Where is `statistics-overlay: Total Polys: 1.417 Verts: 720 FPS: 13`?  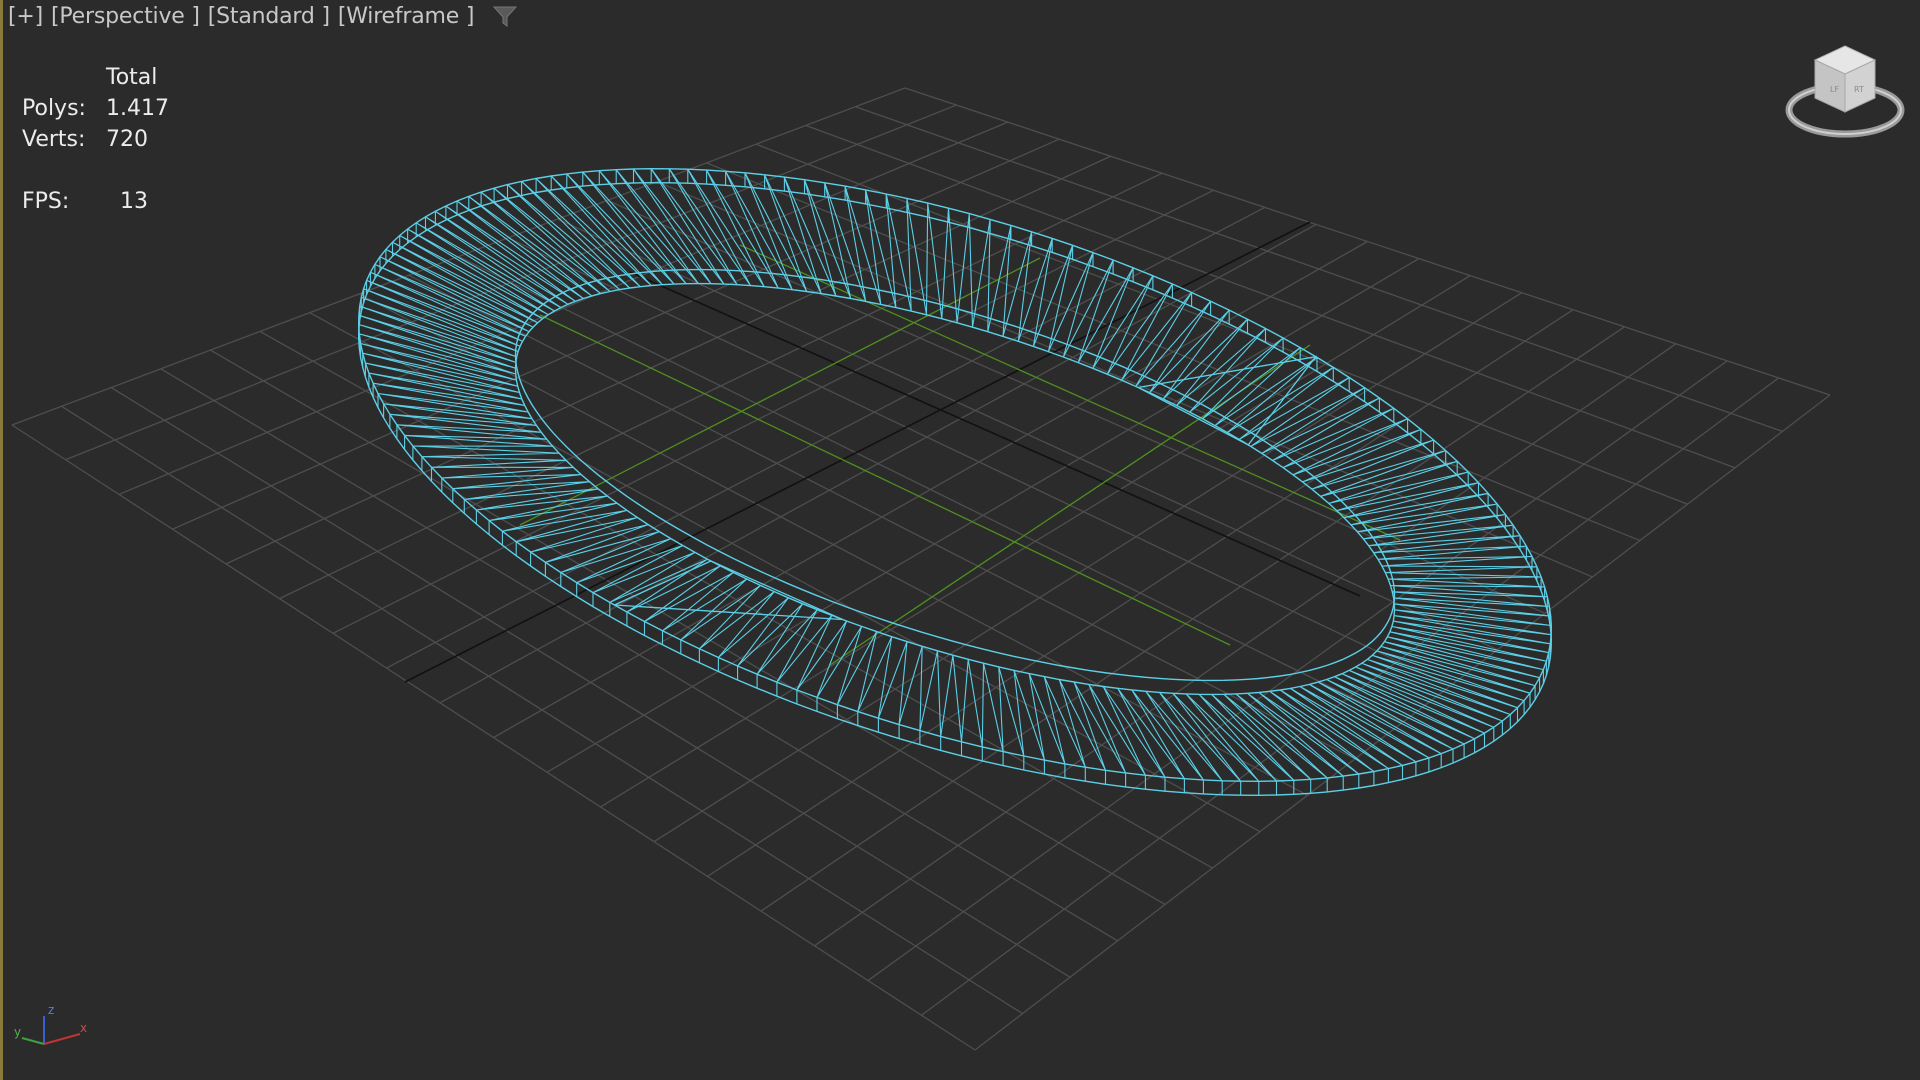
statistics-overlay: Total Polys: 1.417 Verts: 720 FPS: 13 is located at coordinates (95, 139).